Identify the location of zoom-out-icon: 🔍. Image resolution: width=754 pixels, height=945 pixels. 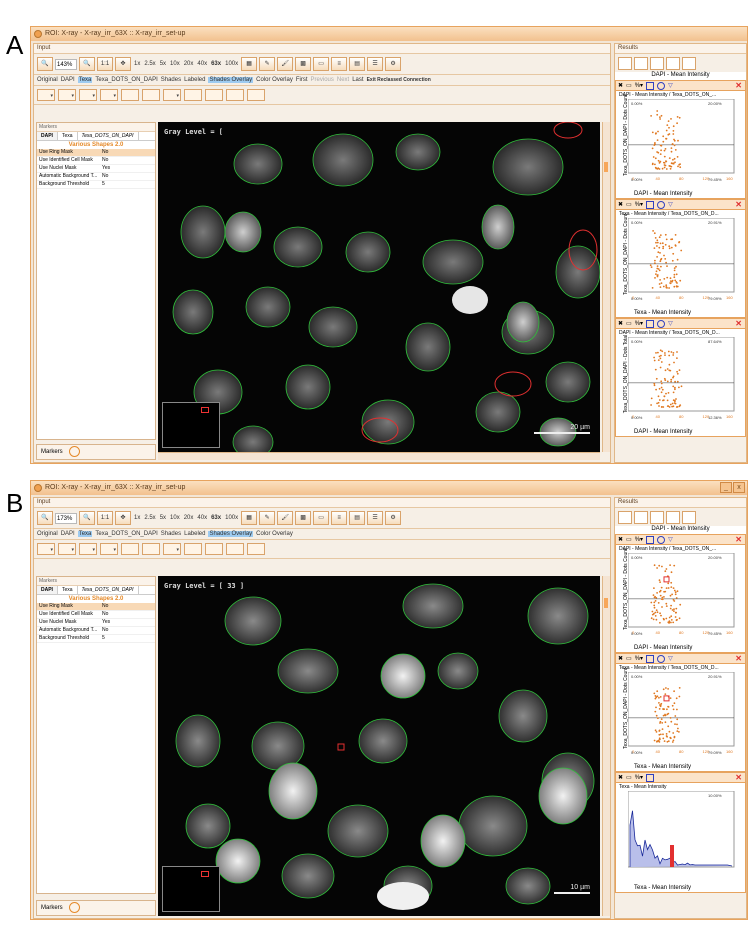
(45, 518).